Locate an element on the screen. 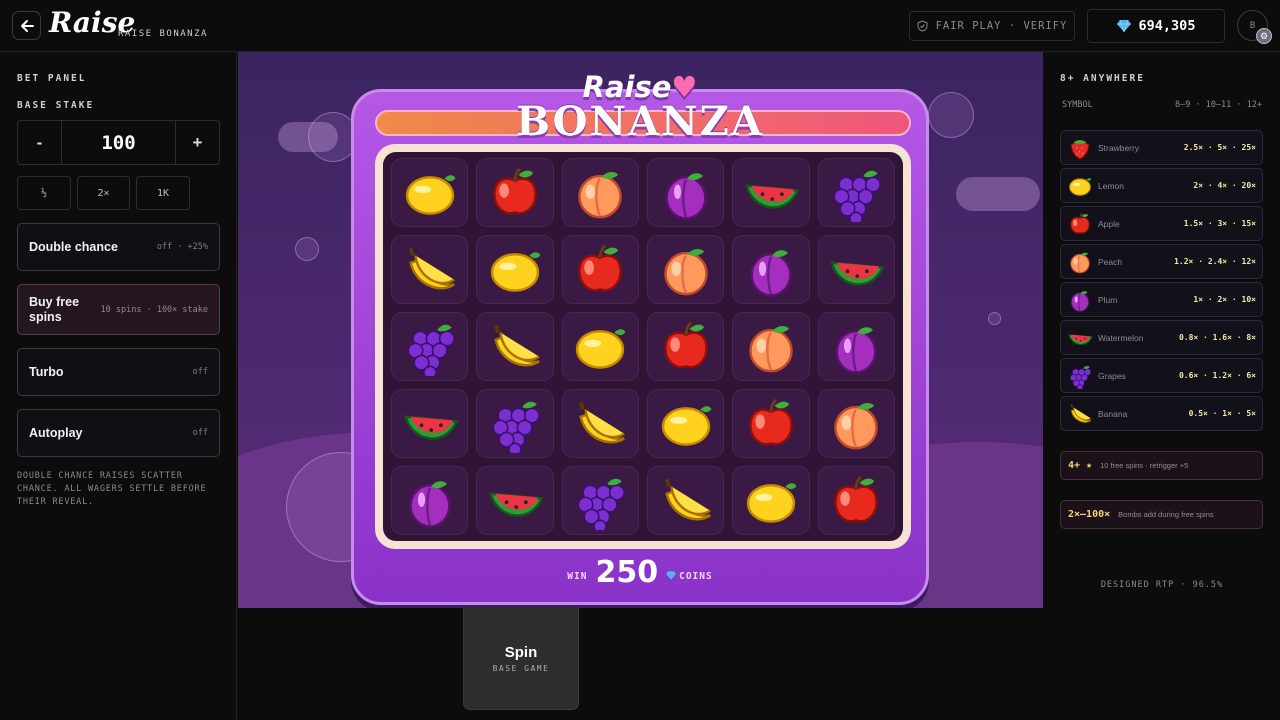  scatter-feature-row: 4+ ★ 10 free spins · retrigger +5 is located at coordinates (1161, 465).